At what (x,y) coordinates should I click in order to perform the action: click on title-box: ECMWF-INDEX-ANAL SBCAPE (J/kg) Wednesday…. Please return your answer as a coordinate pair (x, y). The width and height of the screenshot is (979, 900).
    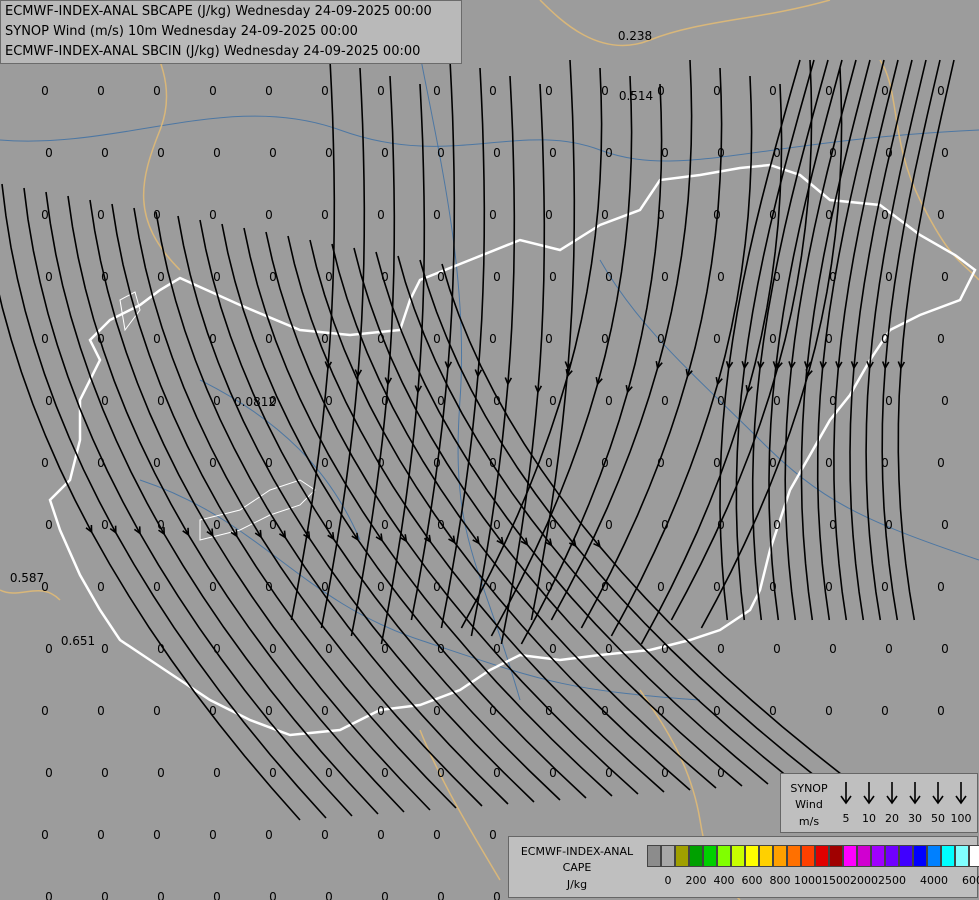
    Looking at the image, I should click on (231, 32).